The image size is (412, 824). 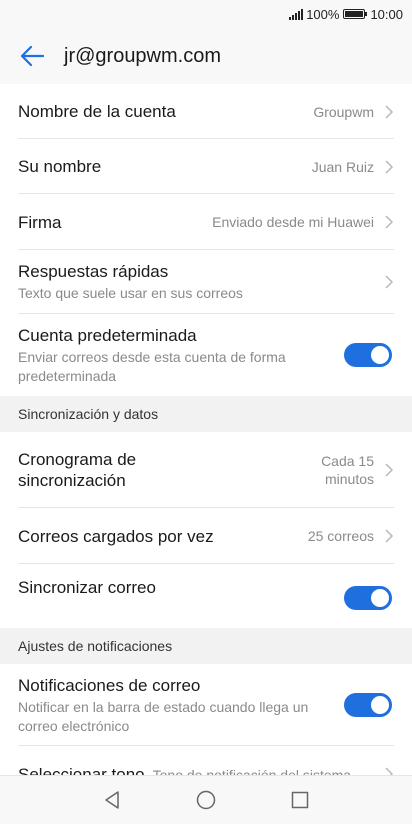 I want to click on row-subtitle: Texto que suele usar en sus correos, so click(x=130, y=293).